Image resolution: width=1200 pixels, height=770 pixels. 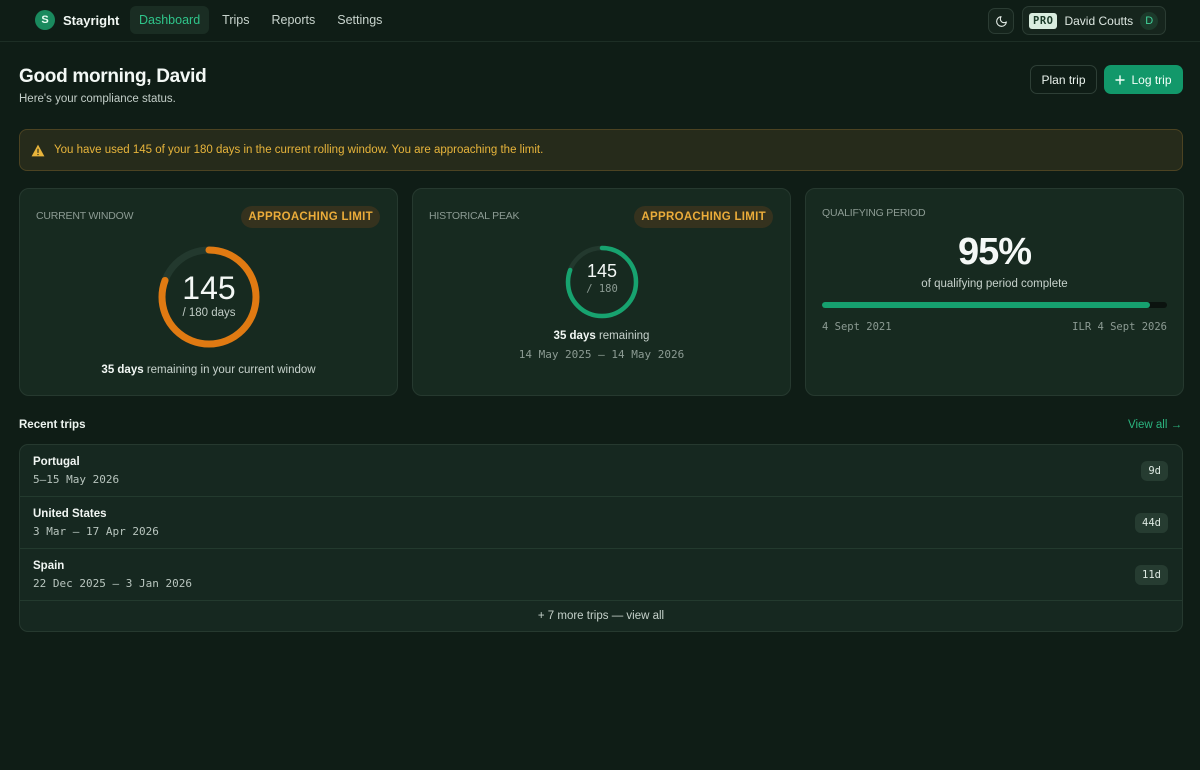 What do you see at coordinates (112, 583) in the screenshot?
I see `trip-dates: 22 Dec 2025 – 3 Jan 2026` at bounding box center [112, 583].